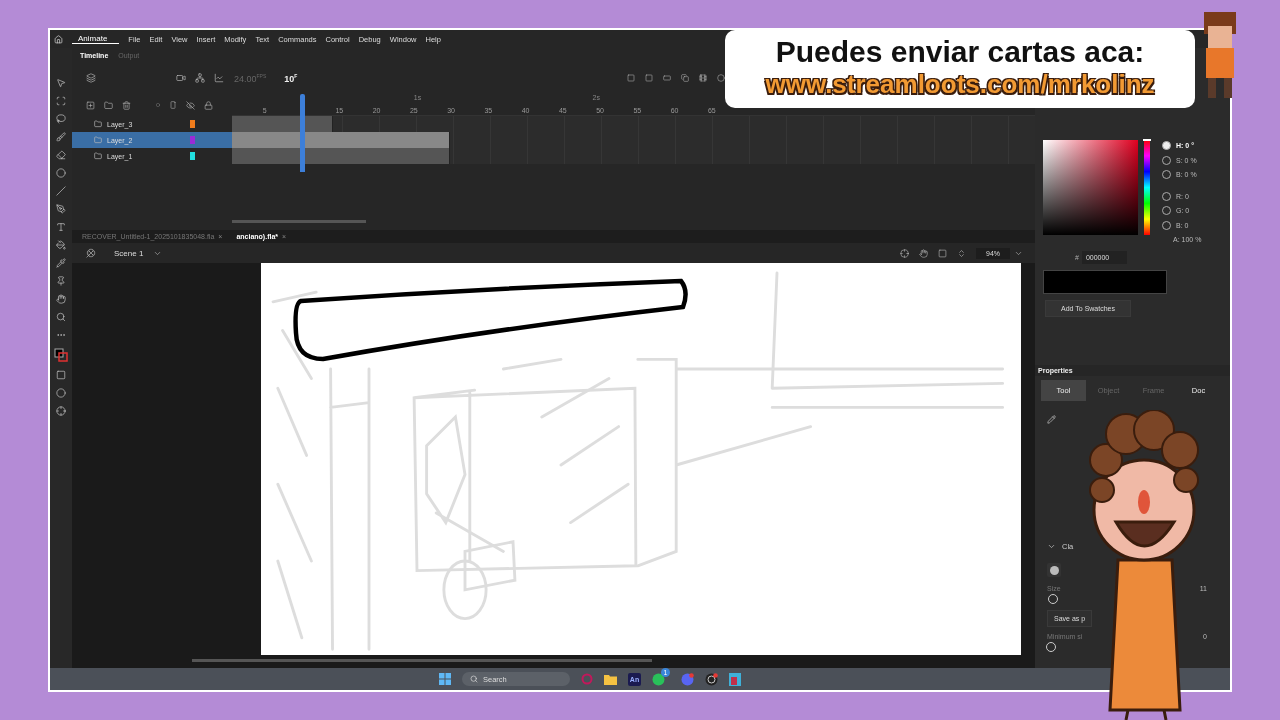 This screenshot has height=720, width=1280. What do you see at coordinates (474, 679) in the screenshot?
I see `search-icon` at bounding box center [474, 679].